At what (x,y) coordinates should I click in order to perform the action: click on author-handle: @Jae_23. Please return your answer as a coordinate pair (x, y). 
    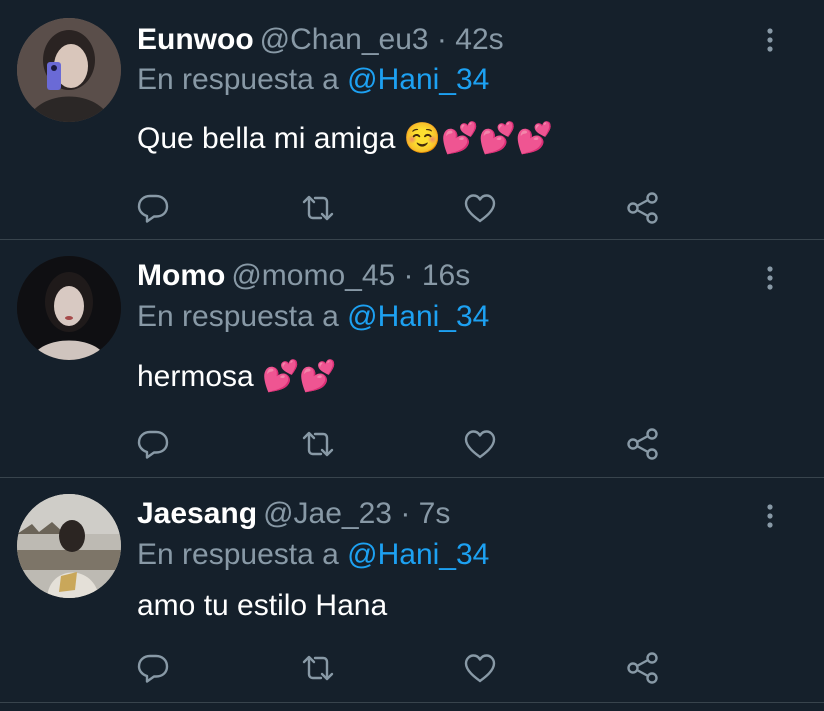
    Looking at the image, I should click on (327, 513).